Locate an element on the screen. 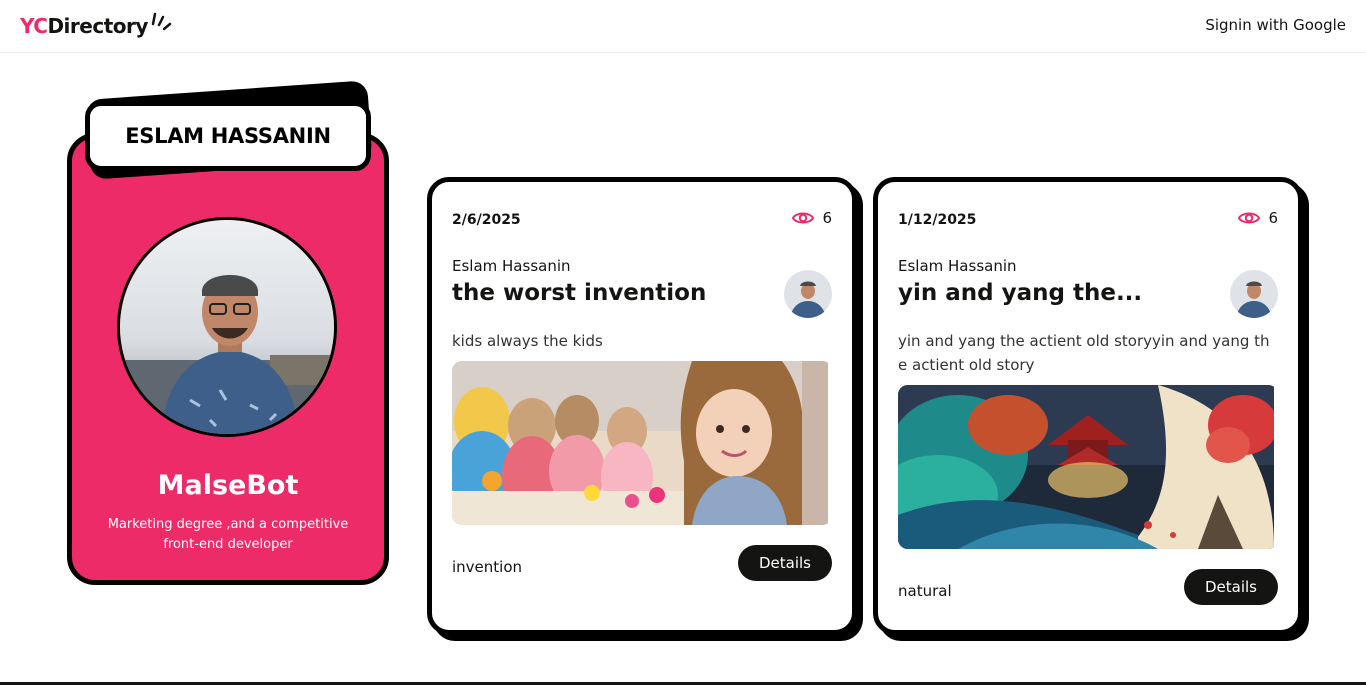 This screenshot has height=685, width=1366. navbar: YCDirectory Signin with Google is located at coordinates (683, 26).